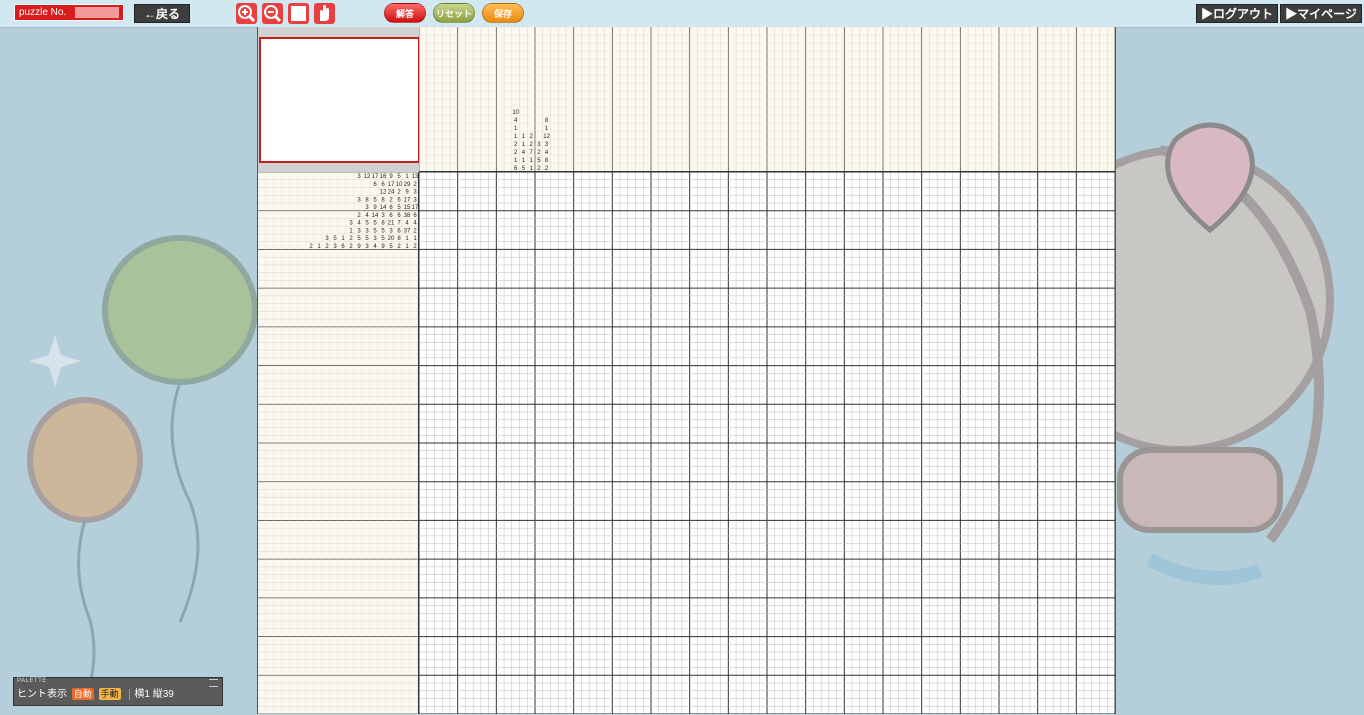 The height and width of the screenshot is (715, 1364). I want to click on back-button: ←戻る, so click(162, 13).